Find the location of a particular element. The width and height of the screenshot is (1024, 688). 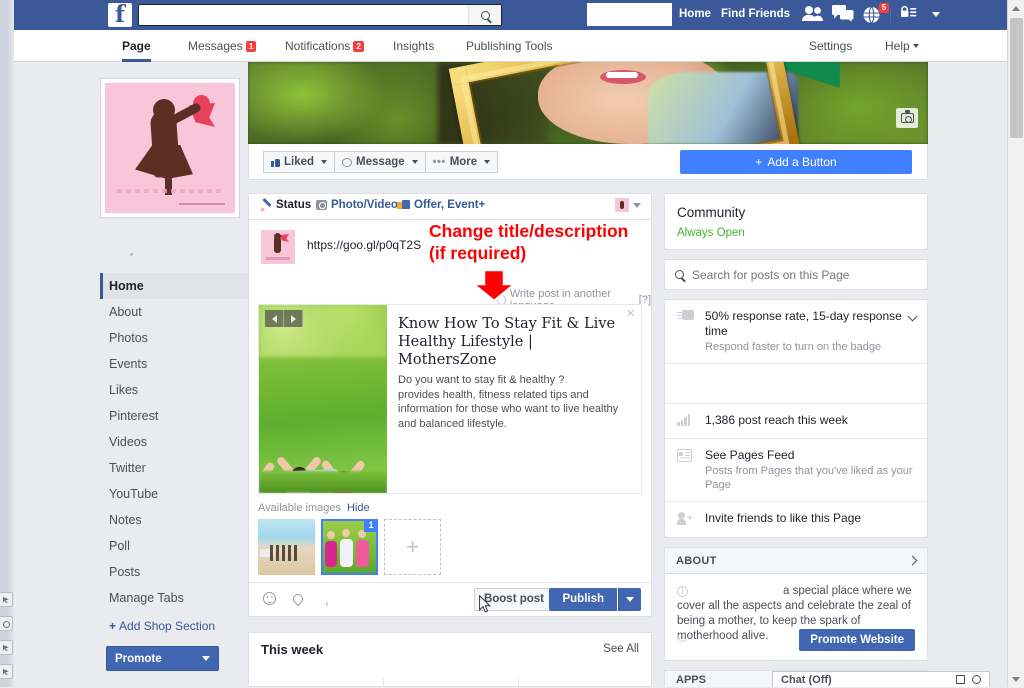

search-icon is located at coordinates (484, 15).